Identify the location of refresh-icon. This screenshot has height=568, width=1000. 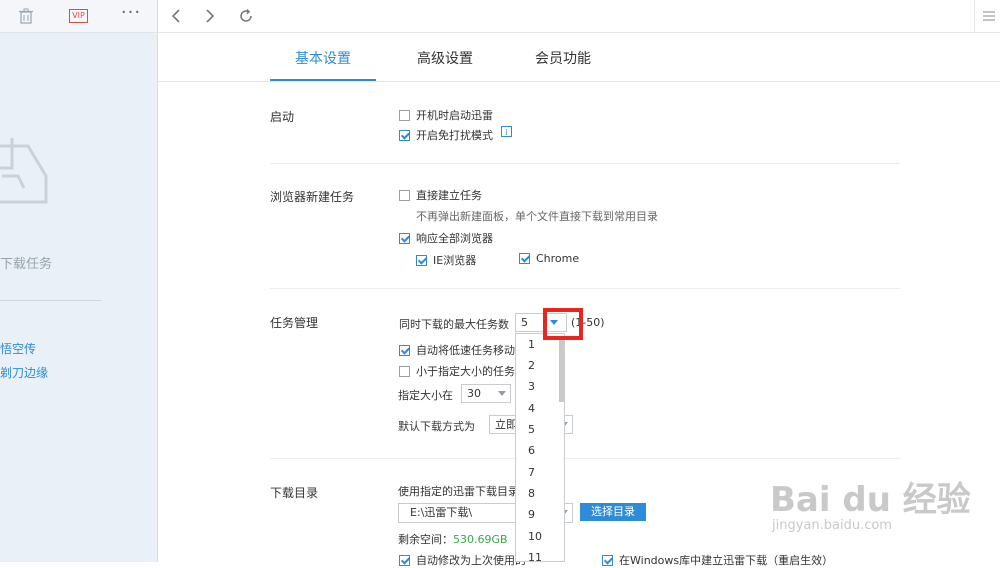
(246, 16).